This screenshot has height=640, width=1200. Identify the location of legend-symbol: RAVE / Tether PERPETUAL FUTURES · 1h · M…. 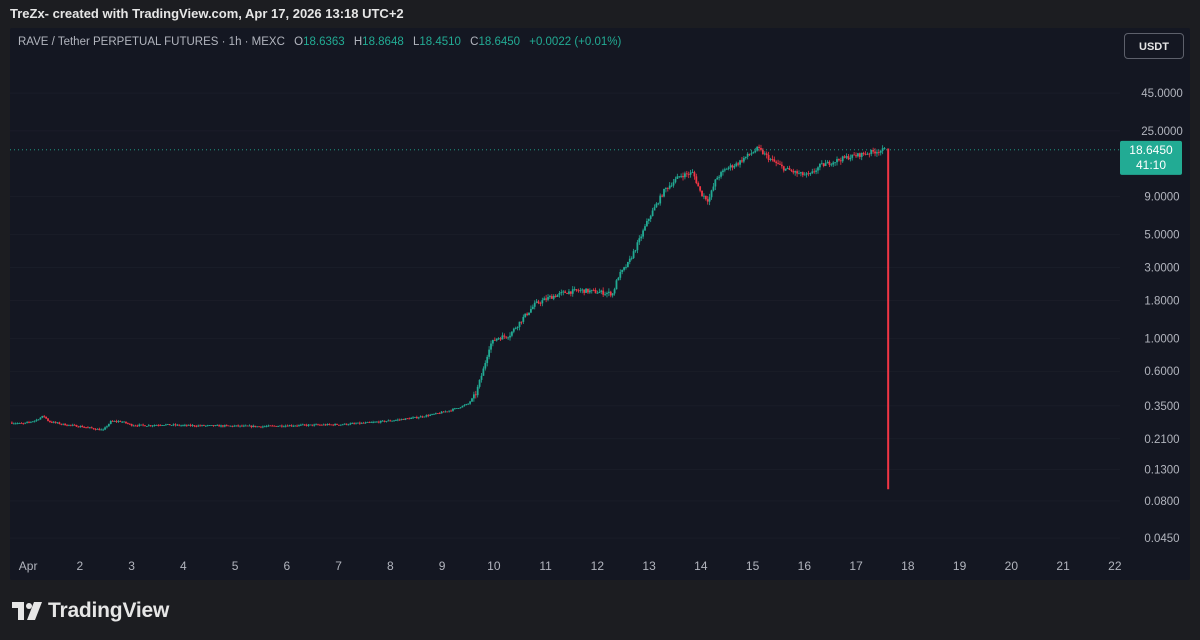
(151, 42).